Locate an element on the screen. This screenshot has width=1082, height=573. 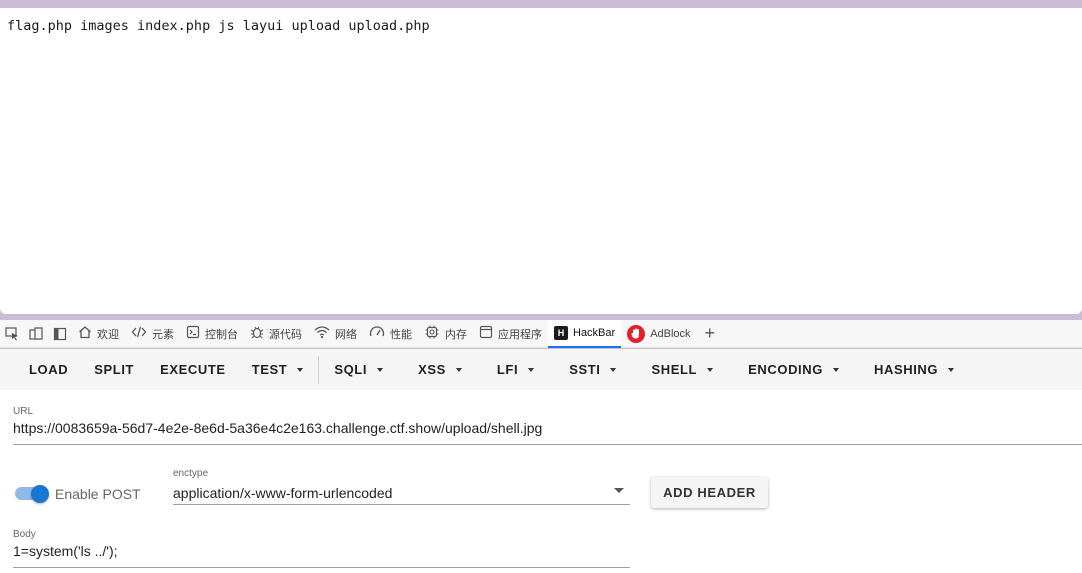
tab-label: 源代码 is located at coordinates (285, 334).